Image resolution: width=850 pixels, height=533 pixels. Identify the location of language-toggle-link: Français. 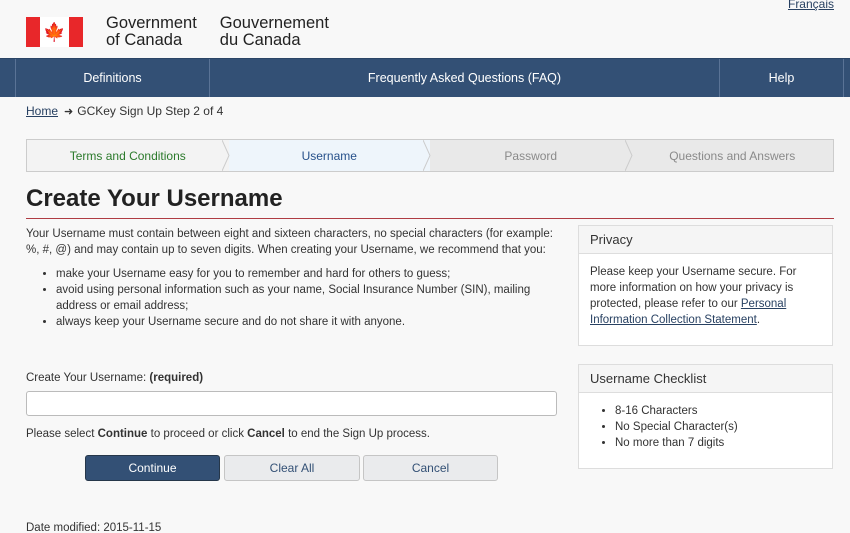
(811, 5).